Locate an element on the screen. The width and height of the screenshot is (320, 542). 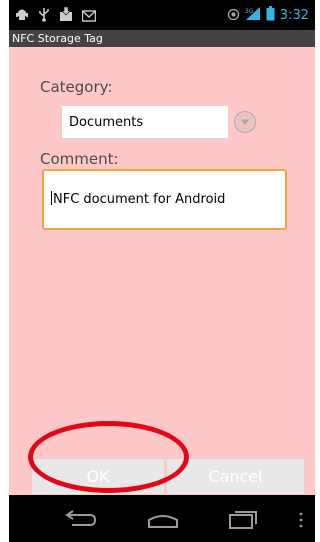
ok-button: OK is located at coordinates (98, 476).